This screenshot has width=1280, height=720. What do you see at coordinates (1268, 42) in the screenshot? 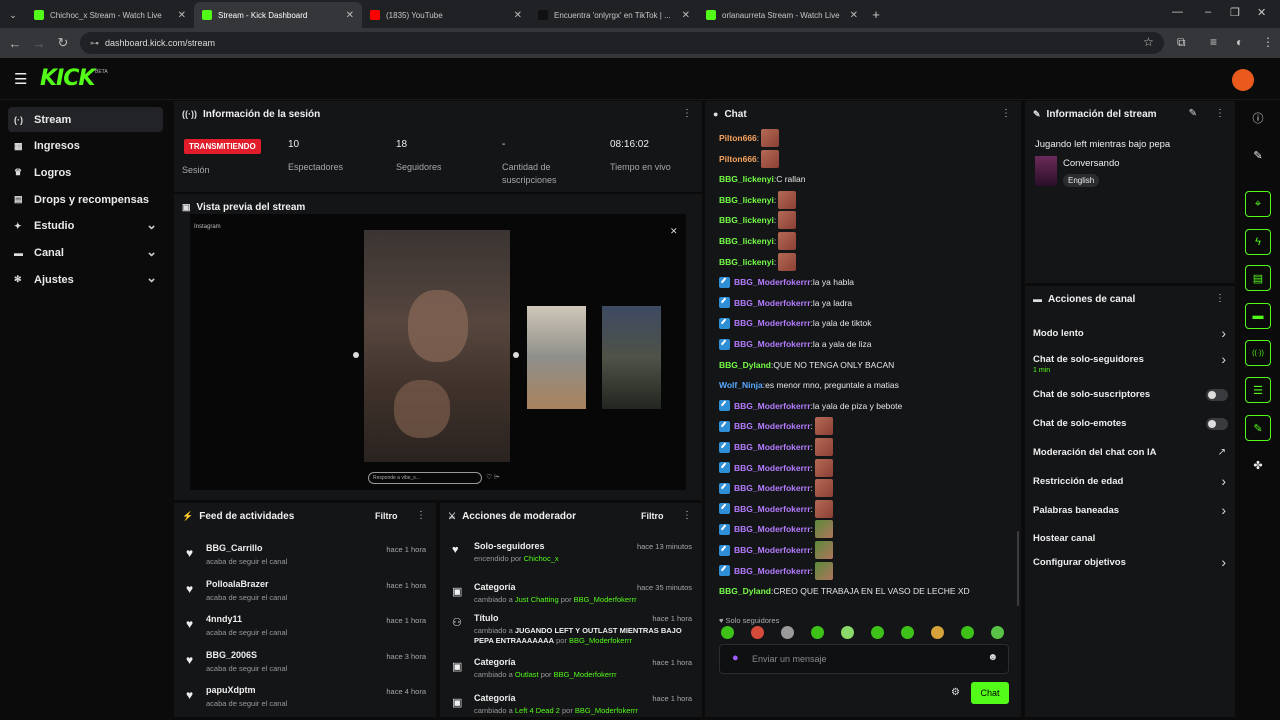
I see `browser-menu-icon: ⋮` at bounding box center [1268, 42].